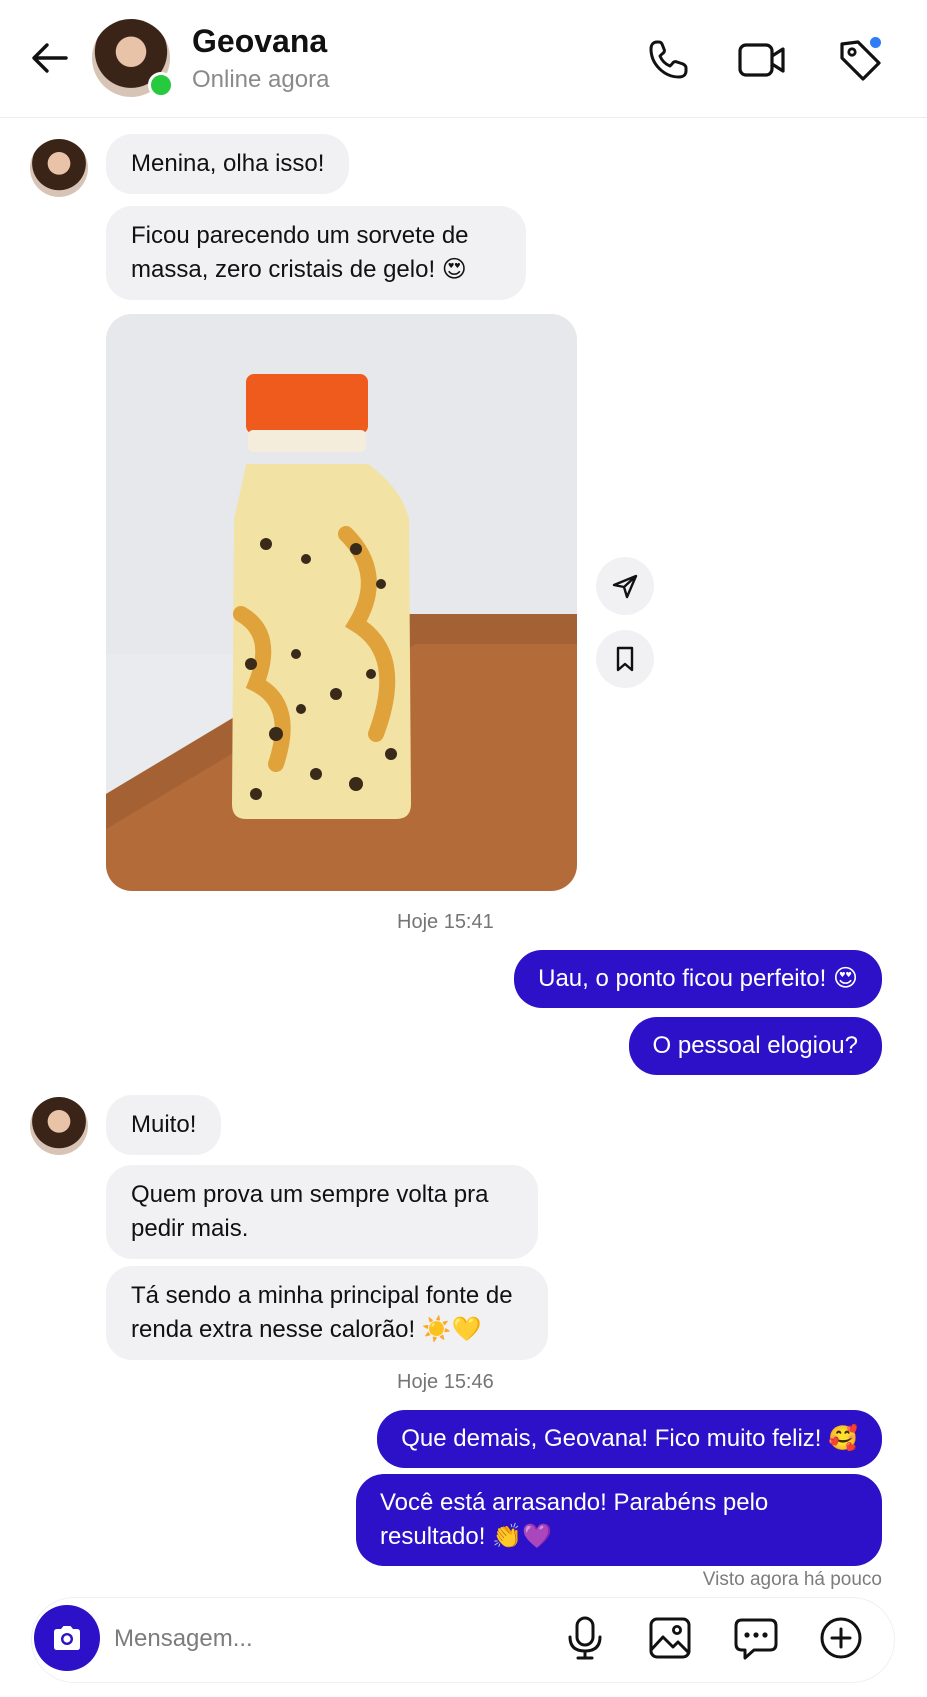 The image size is (927, 1697). I want to click on timestamp: Hoje 15:46, so click(445, 1382).